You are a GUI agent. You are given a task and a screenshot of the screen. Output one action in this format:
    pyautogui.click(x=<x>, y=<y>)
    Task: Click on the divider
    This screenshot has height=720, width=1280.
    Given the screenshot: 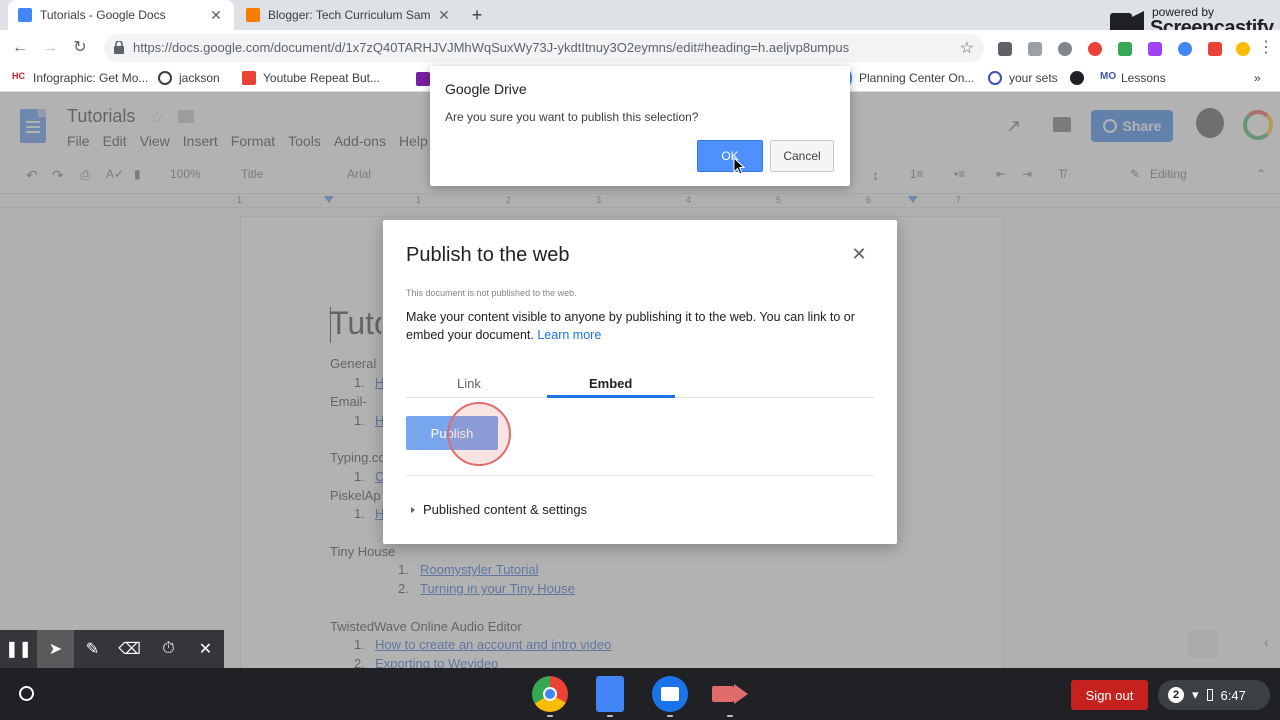 What is the action you would take?
    pyautogui.click(x=640, y=475)
    